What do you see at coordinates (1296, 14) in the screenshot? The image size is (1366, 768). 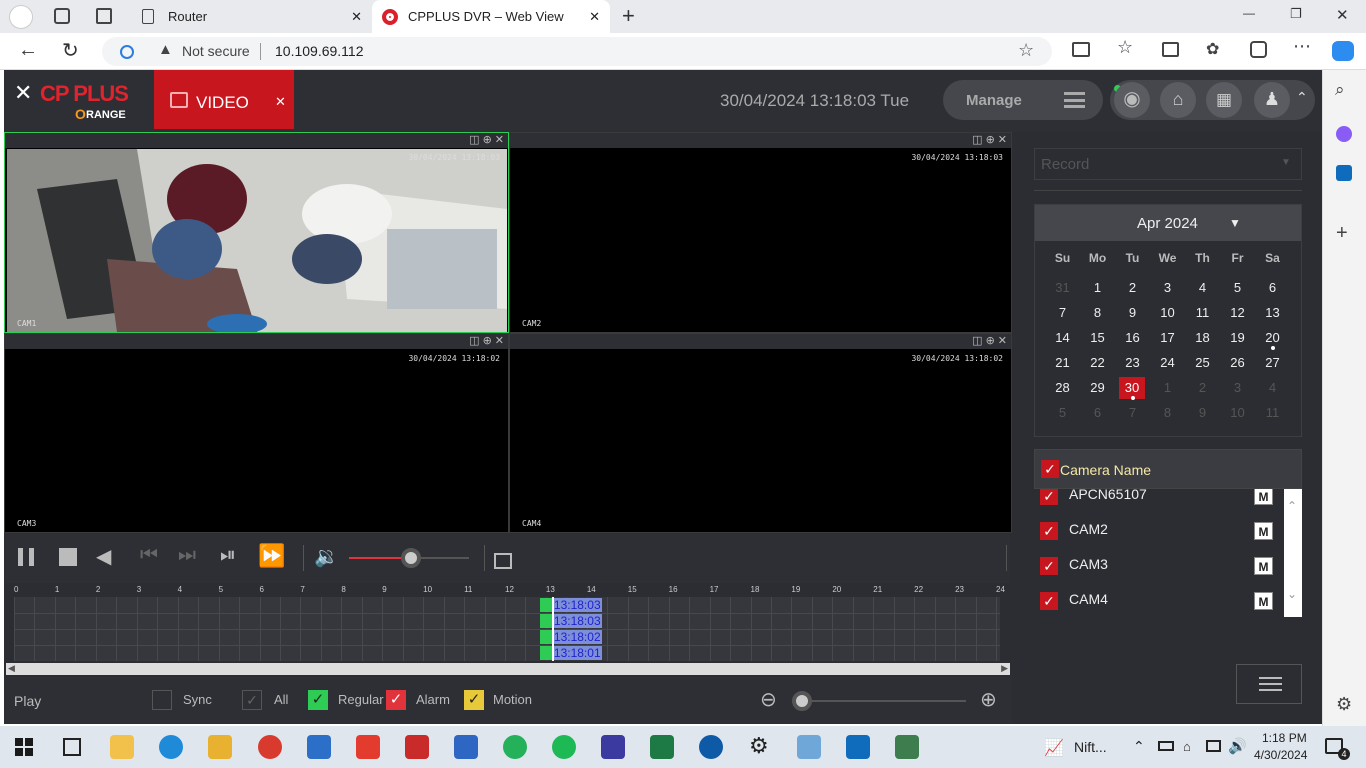 I see `maximize-button: ❐` at bounding box center [1296, 14].